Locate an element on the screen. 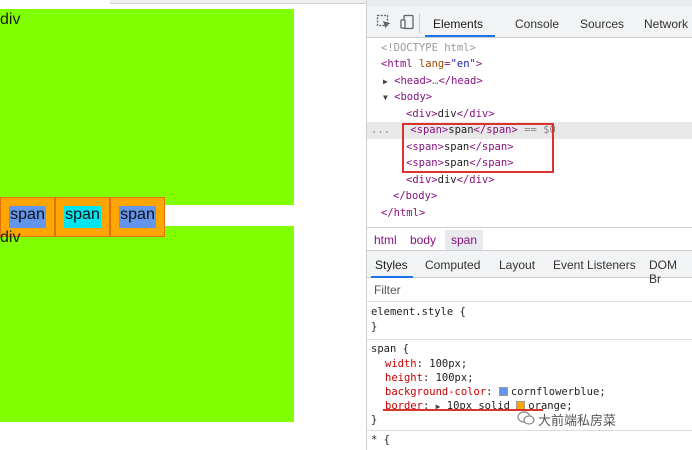  collapse-triangle-icon: ▼ is located at coordinates (385, 97).